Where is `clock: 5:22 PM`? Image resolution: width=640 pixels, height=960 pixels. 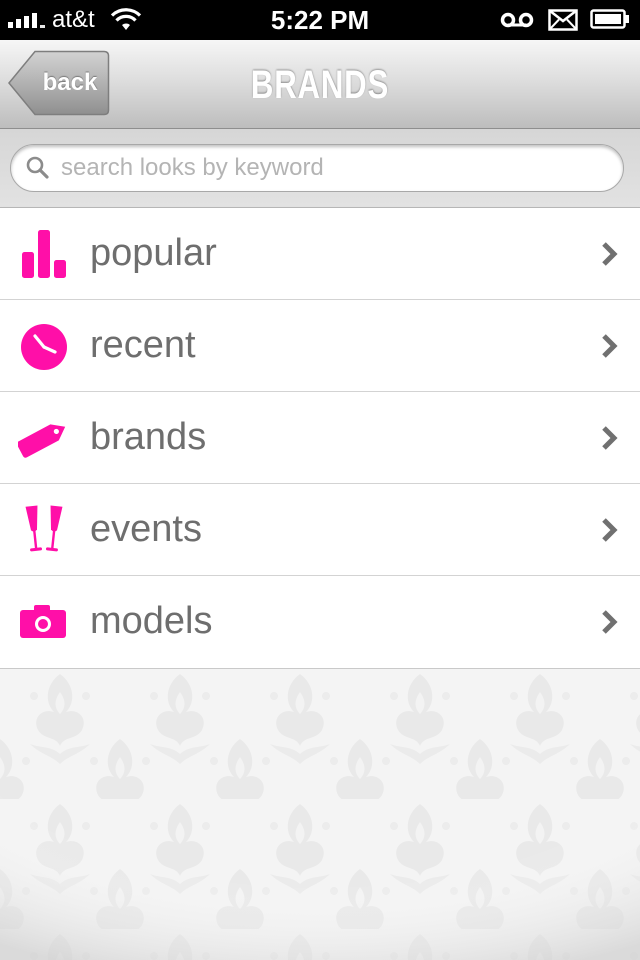 clock: 5:22 PM is located at coordinates (320, 20).